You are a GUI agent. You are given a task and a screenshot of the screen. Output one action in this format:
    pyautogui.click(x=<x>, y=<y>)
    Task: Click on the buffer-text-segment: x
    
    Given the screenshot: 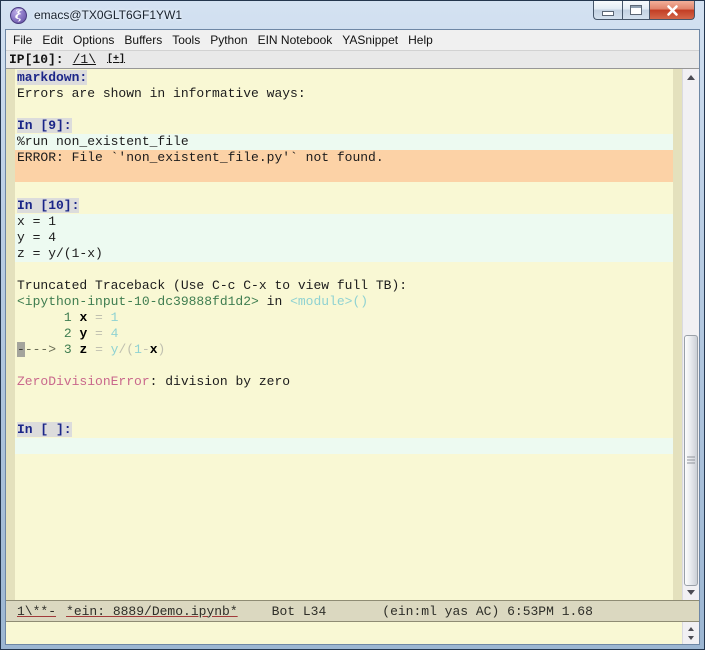 What is the action you would take?
    pyautogui.click(x=153, y=349)
    